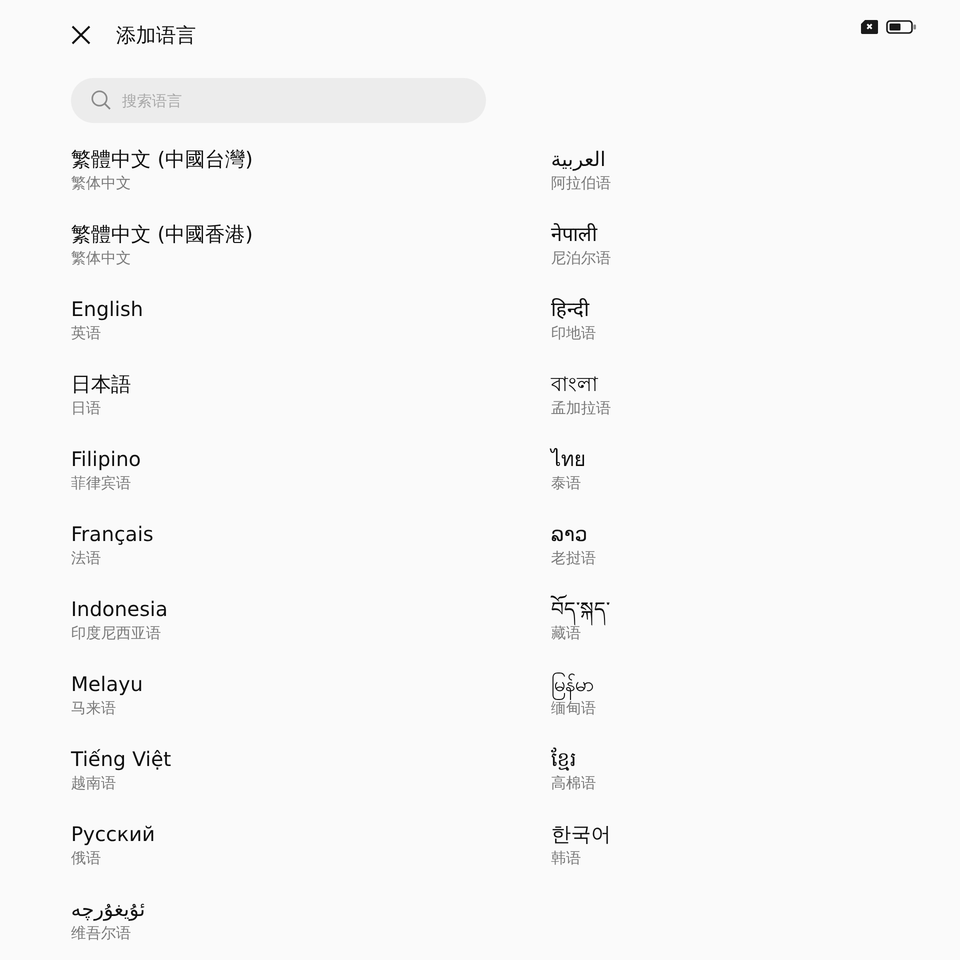 The width and height of the screenshot is (960, 960). Describe the element at coordinates (573, 783) in the screenshot. I see `language-translation: 高棉语` at that location.